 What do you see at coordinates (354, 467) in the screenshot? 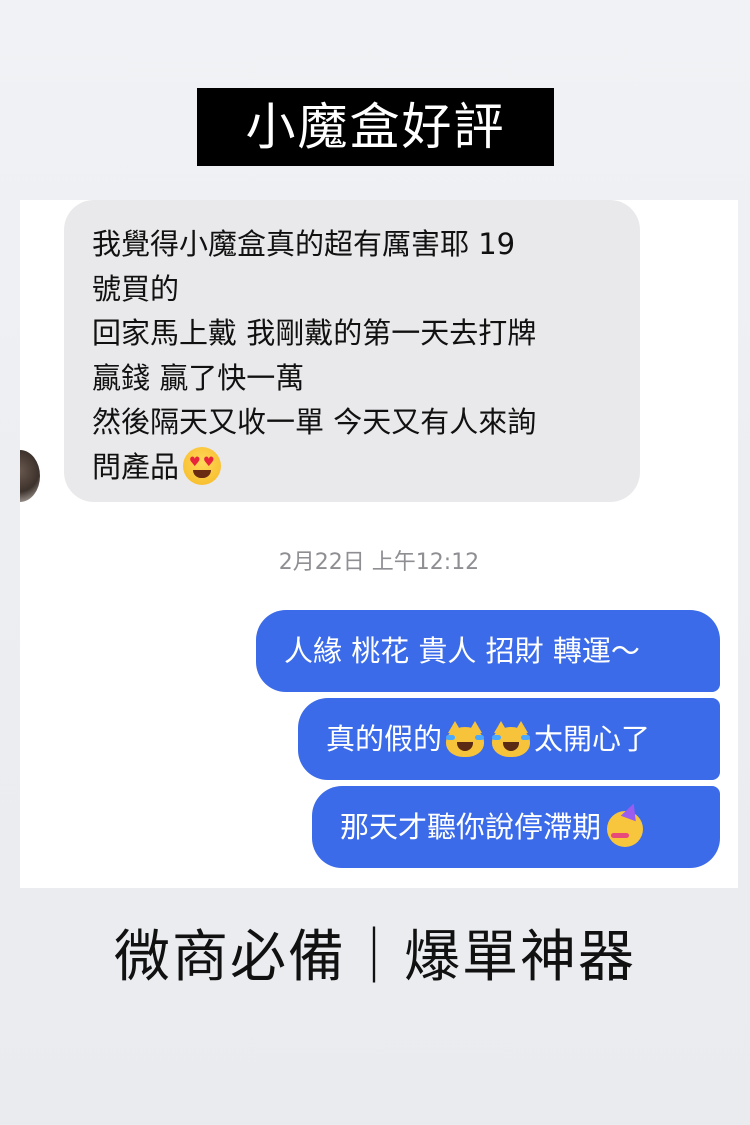
I see `message-line-last: 問產品 ♥ ♥` at bounding box center [354, 467].